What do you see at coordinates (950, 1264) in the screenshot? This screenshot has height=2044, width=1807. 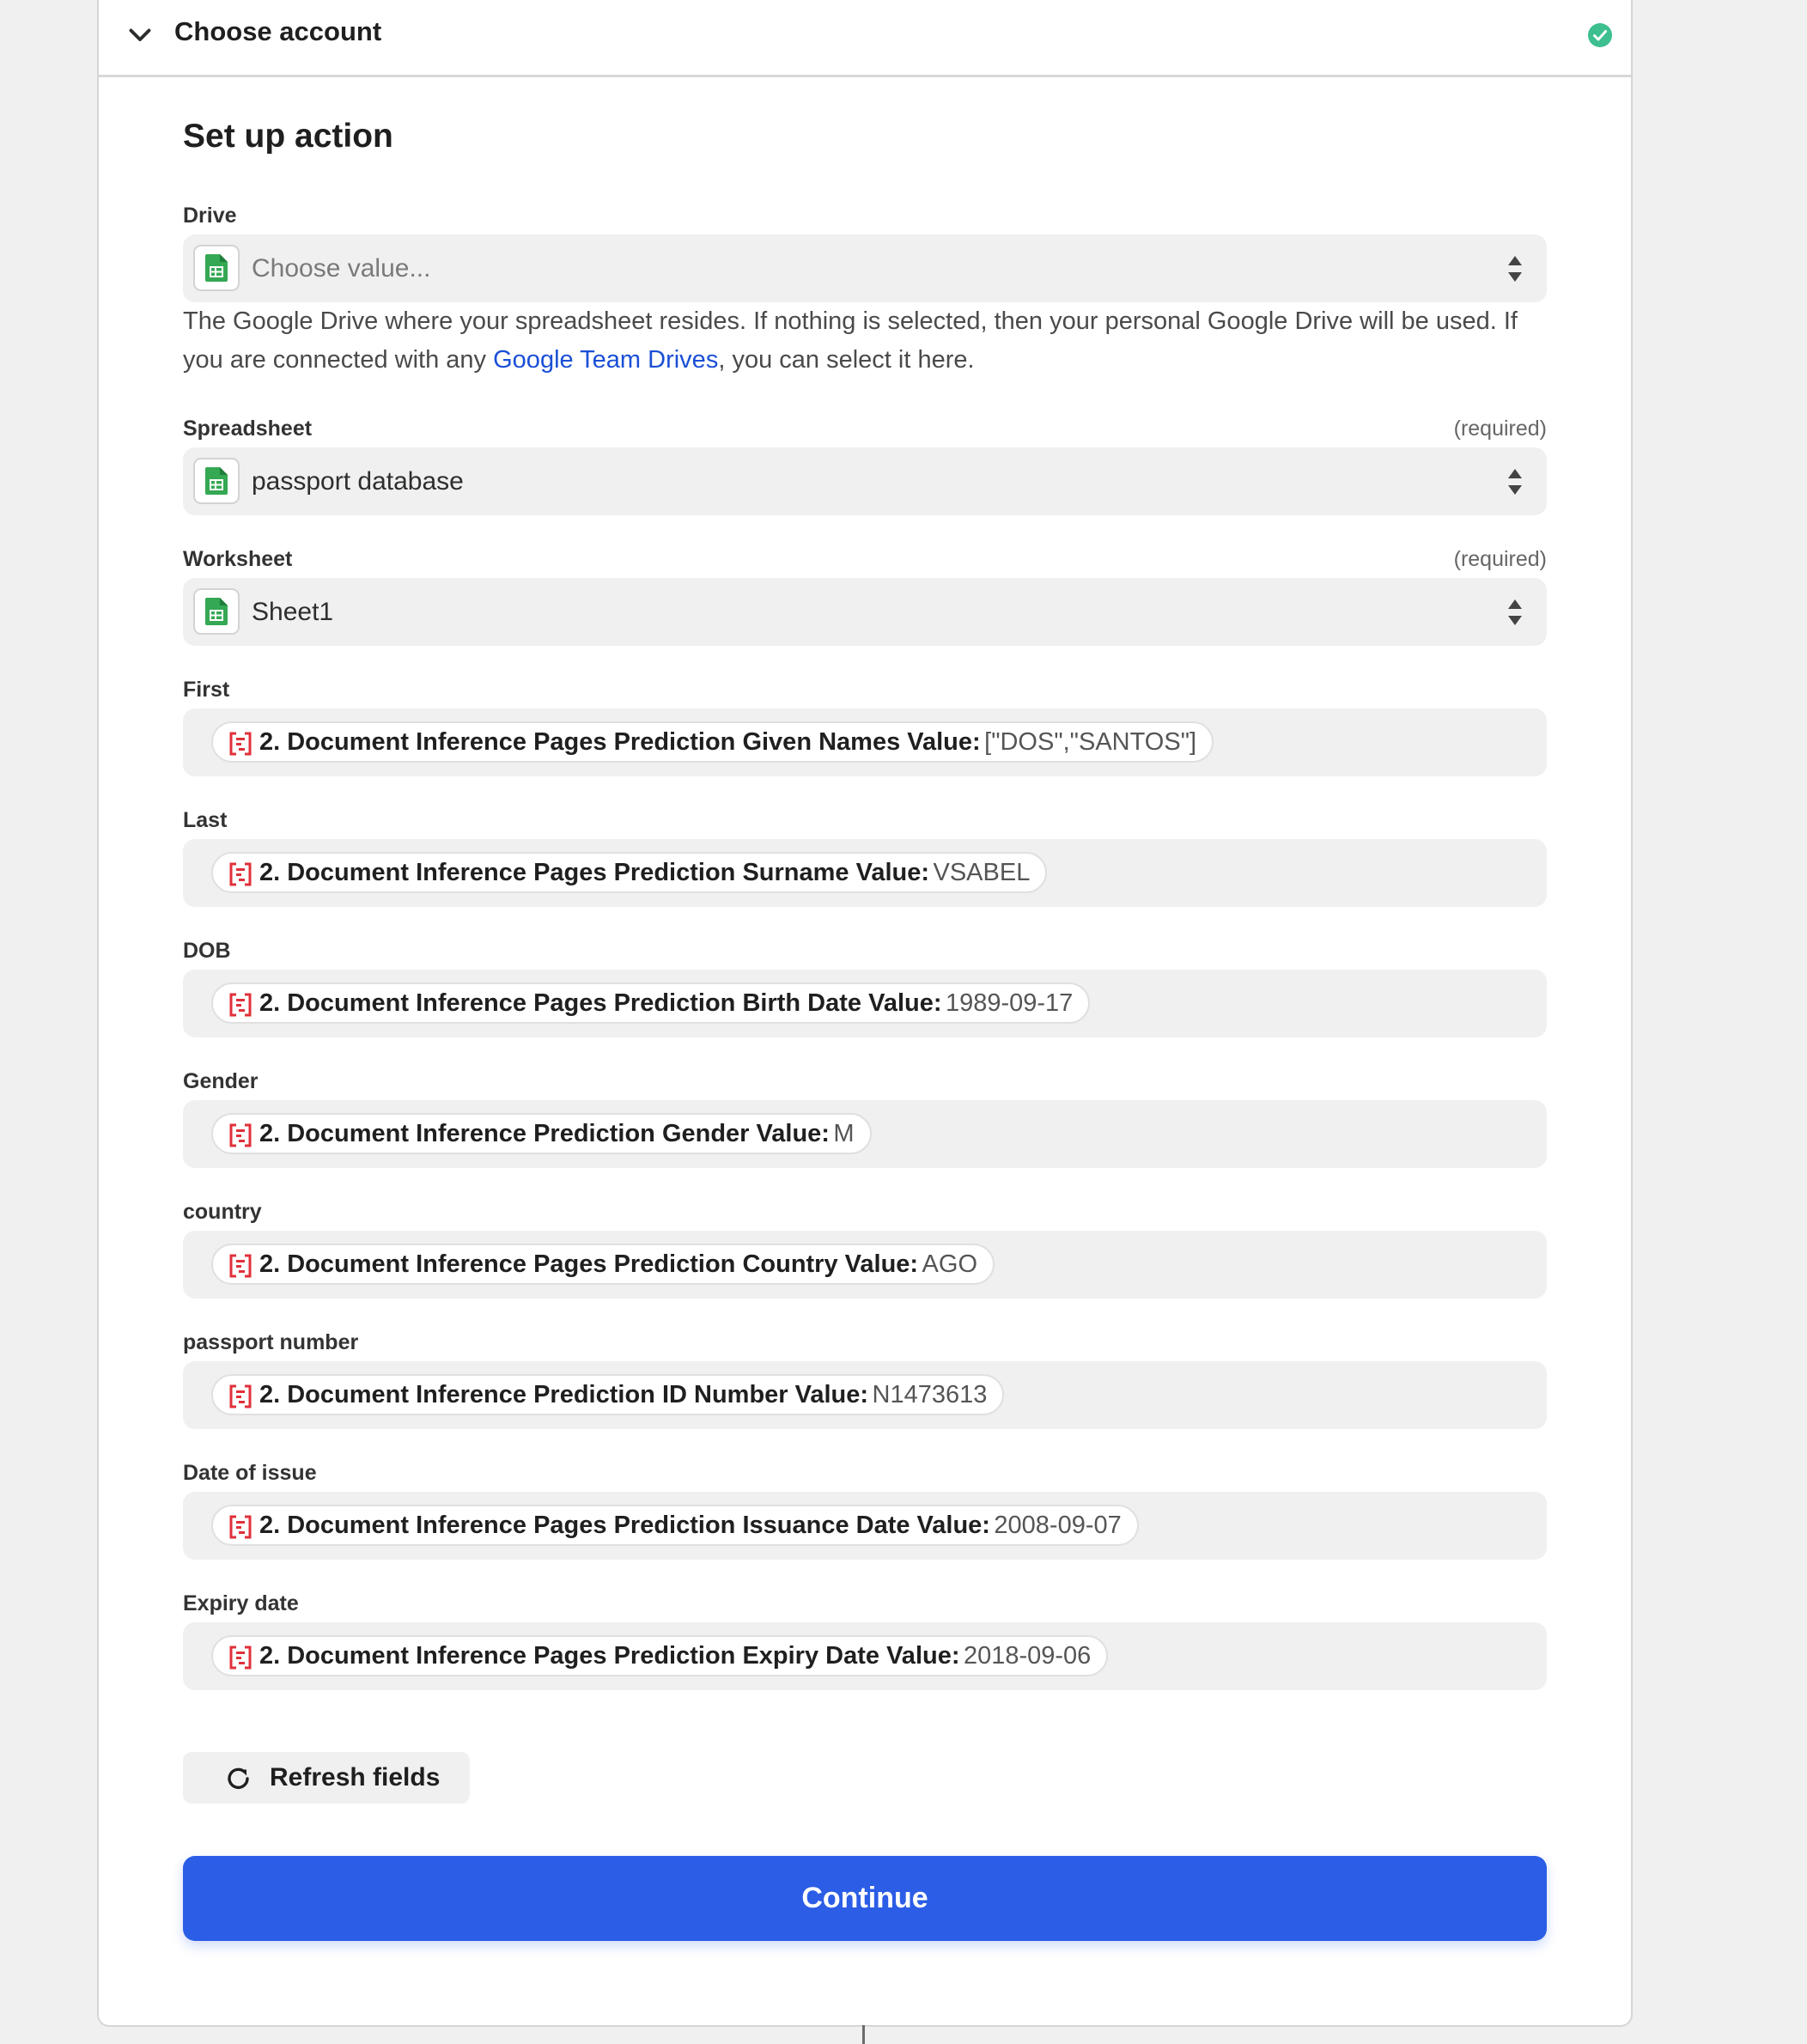 I see `pill-value: AGO` at bounding box center [950, 1264].